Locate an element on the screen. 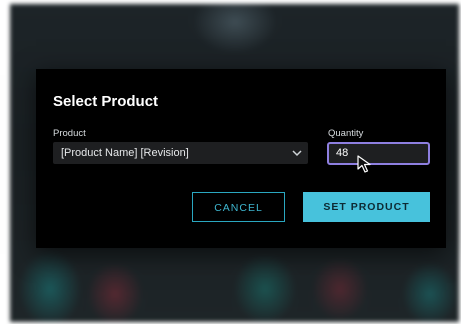  product-select: [Product Name] [Revision] is located at coordinates (180, 153).